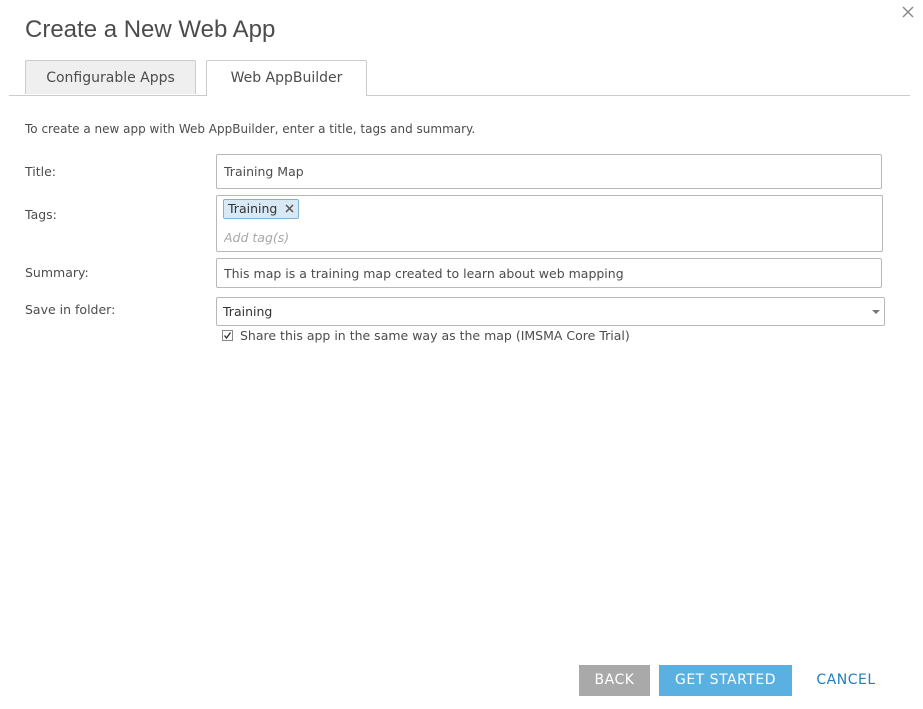 The image size is (923, 709). I want to click on back-button: BACK, so click(614, 680).